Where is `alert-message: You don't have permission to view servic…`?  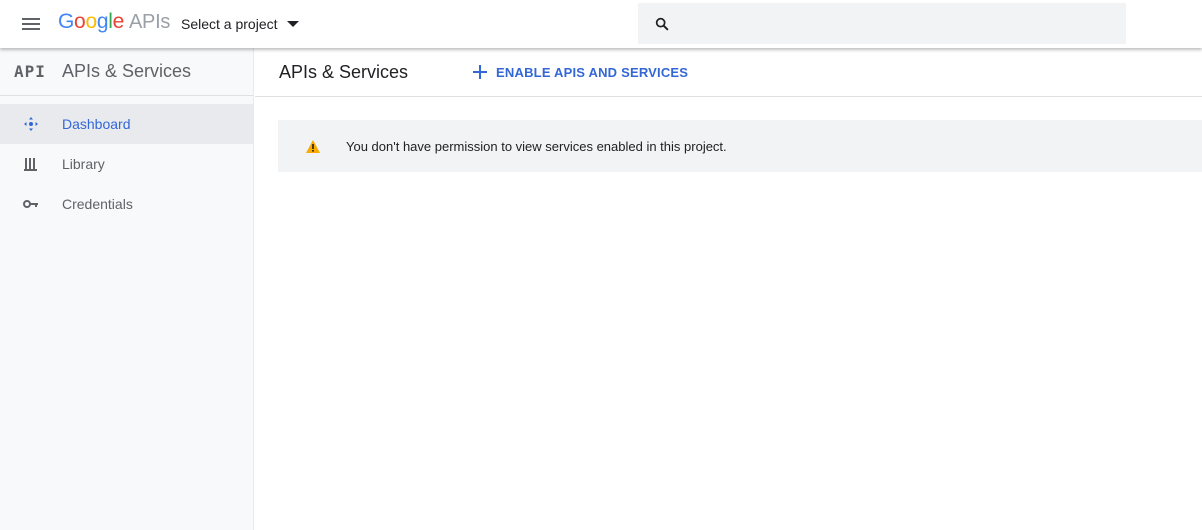 alert-message: You don't have permission to view servic… is located at coordinates (536, 146).